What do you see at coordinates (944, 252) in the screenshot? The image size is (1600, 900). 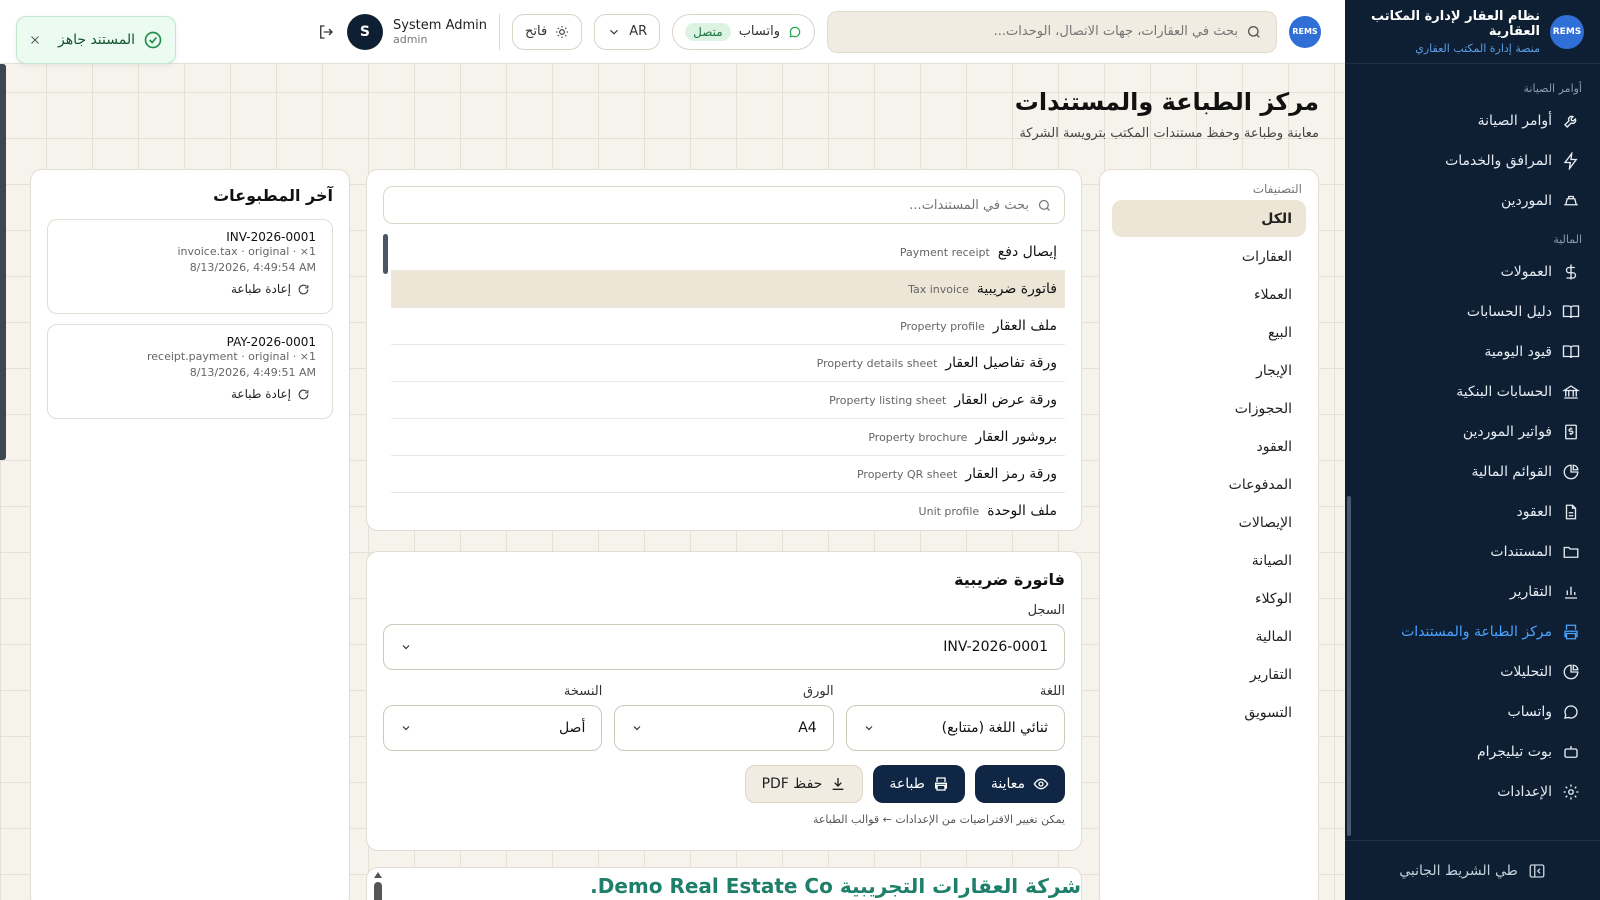 I see `document-name-en: Payment receipt` at bounding box center [944, 252].